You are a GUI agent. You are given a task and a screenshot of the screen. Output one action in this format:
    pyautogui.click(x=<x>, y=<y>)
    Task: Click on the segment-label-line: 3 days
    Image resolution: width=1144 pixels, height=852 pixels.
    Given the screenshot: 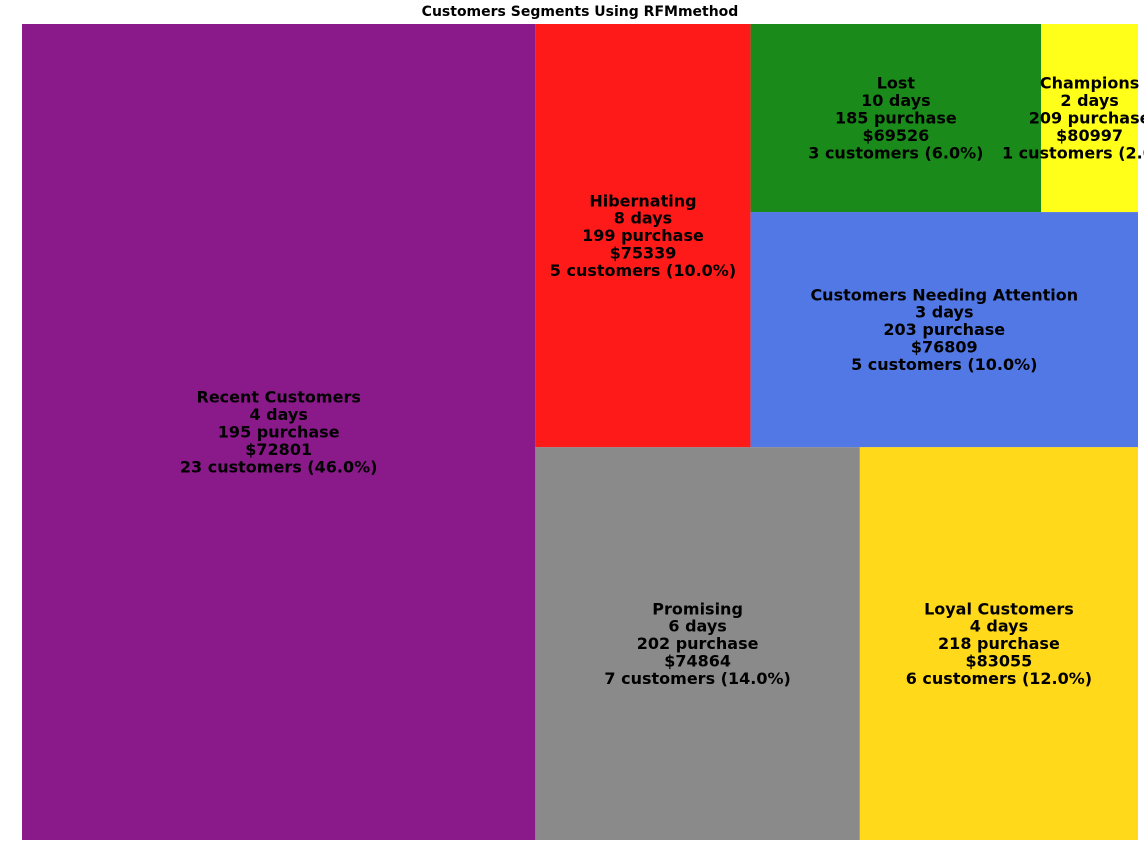 What is the action you would take?
    pyautogui.click(x=944, y=312)
    